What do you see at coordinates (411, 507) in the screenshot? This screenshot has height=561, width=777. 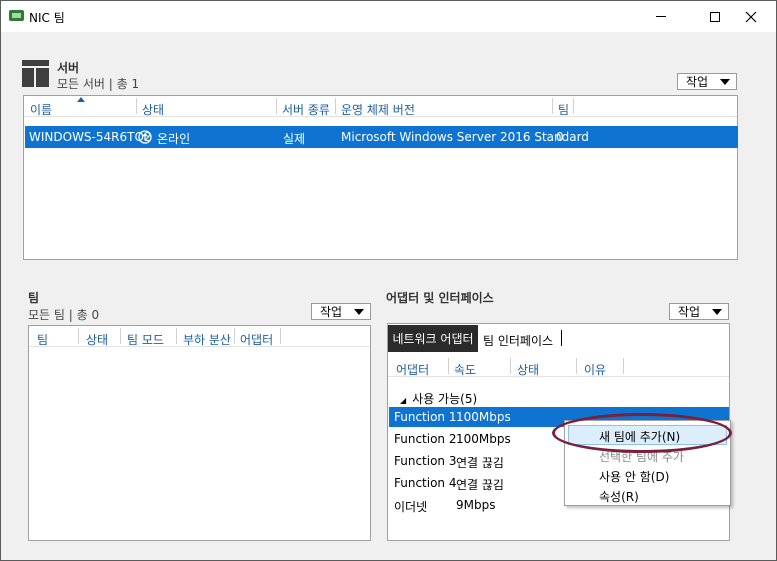 I see `adapter-name: 이더넷` at bounding box center [411, 507].